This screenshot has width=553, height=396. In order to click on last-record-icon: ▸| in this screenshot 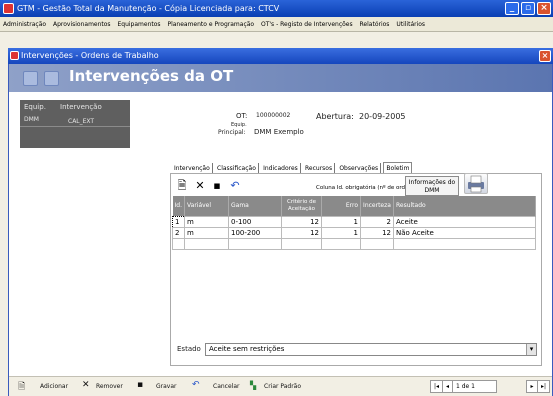, I will do `click(543, 386)`.